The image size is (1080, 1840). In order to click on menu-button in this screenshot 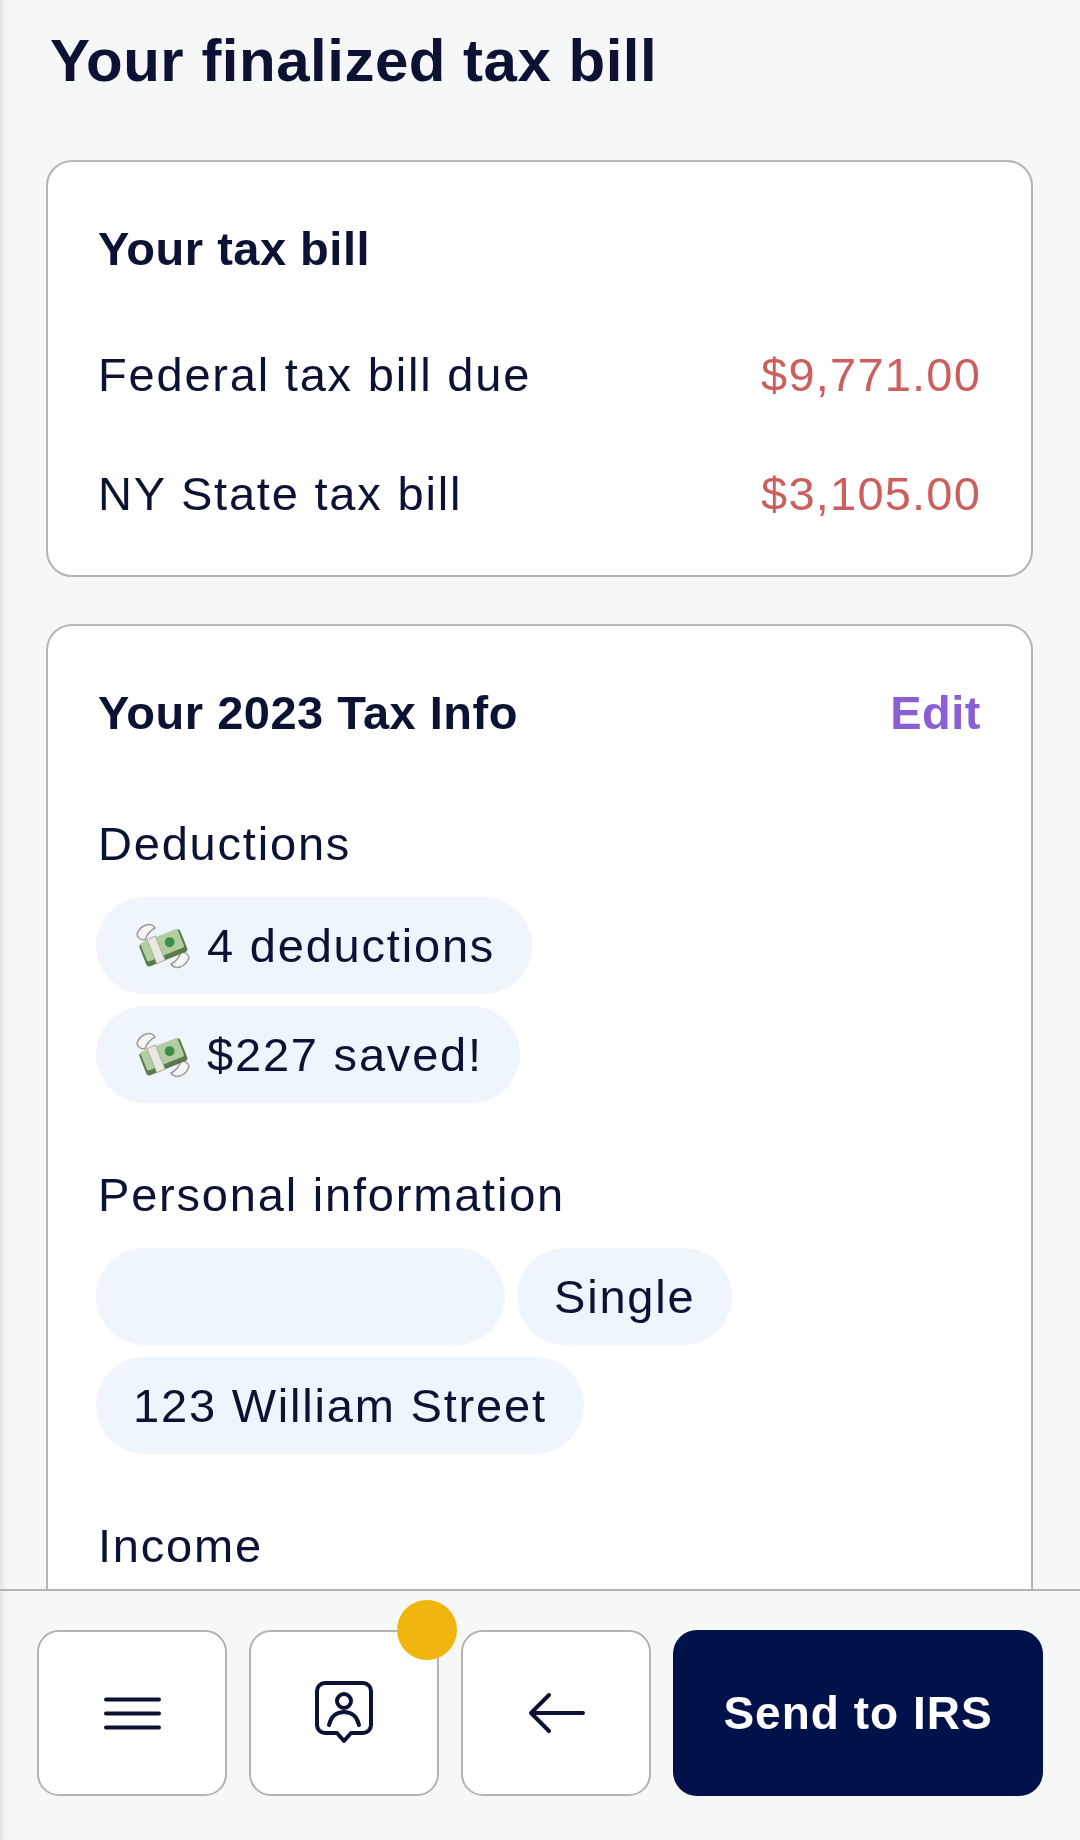, I will do `click(132, 1713)`.